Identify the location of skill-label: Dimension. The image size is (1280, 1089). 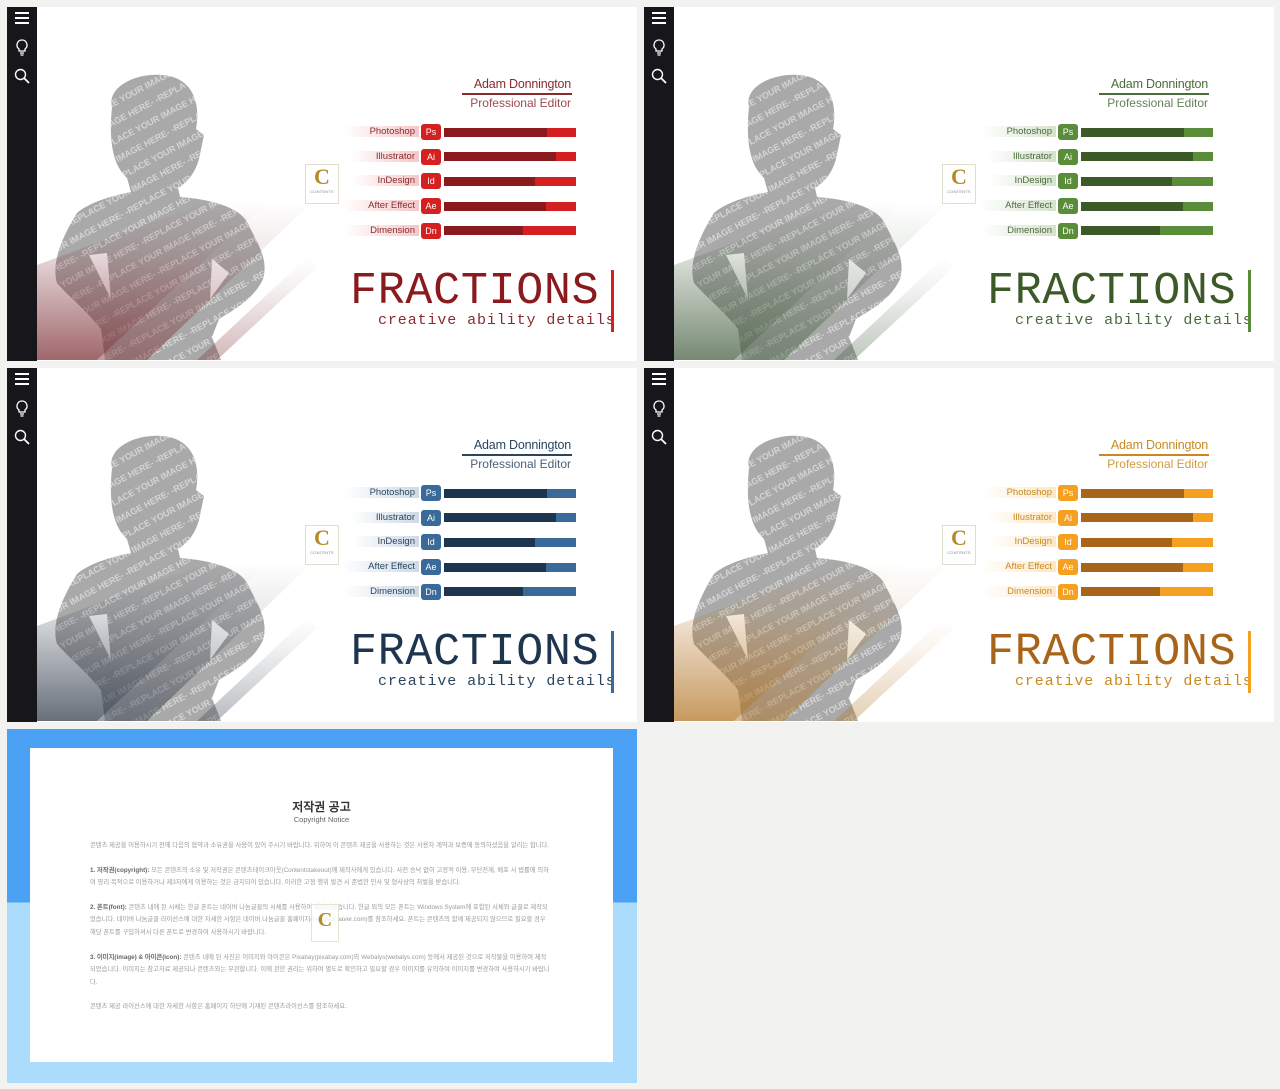
(1018, 230).